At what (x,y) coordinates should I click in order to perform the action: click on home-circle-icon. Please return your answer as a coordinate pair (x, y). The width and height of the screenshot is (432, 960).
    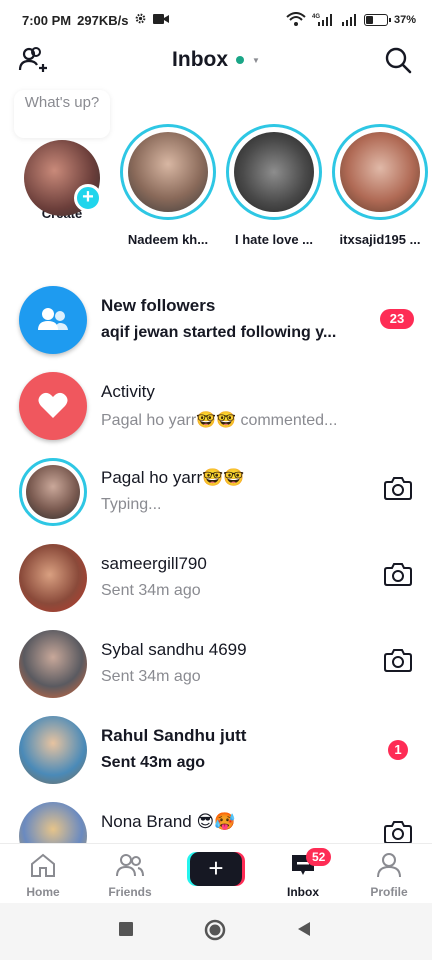
    Looking at the image, I should click on (215, 932).